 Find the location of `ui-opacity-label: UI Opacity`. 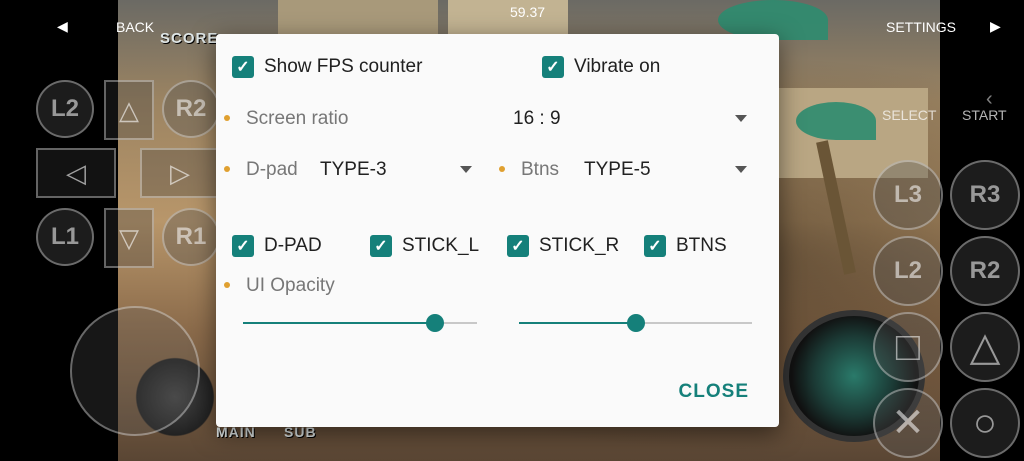

ui-opacity-label: UI Opacity is located at coordinates (290, 285).